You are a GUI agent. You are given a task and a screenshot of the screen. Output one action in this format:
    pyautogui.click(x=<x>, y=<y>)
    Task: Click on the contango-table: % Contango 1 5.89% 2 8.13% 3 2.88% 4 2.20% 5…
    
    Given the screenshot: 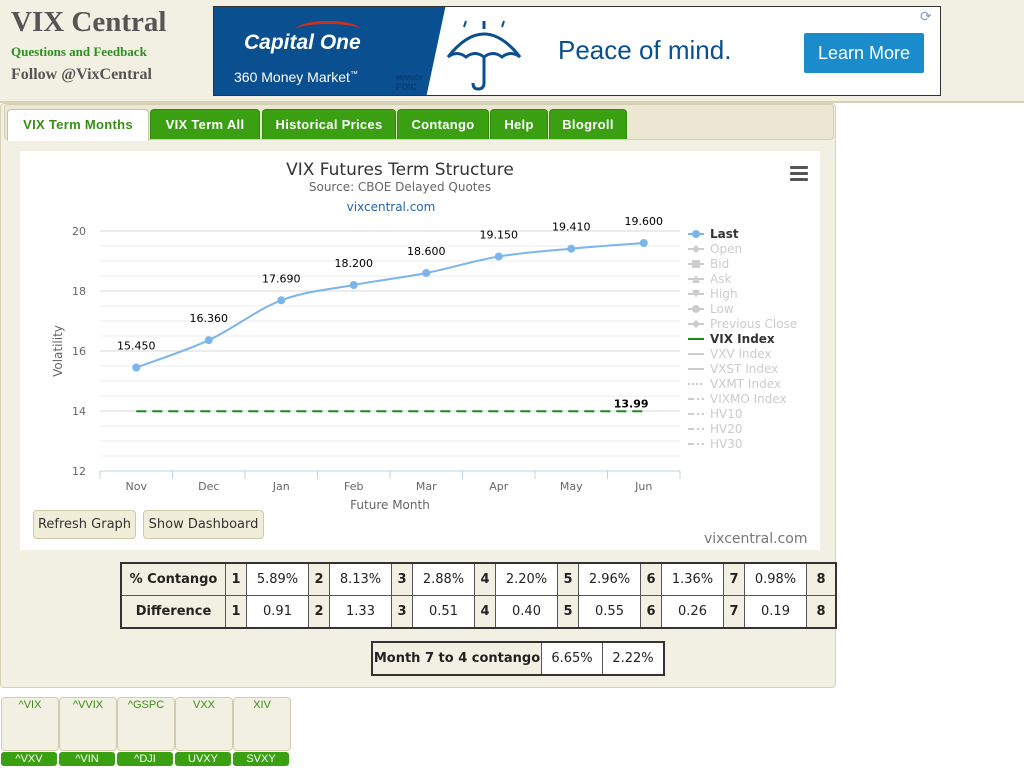 What is the action you would take?
    pyautogui.click(x=478, y=595)
    